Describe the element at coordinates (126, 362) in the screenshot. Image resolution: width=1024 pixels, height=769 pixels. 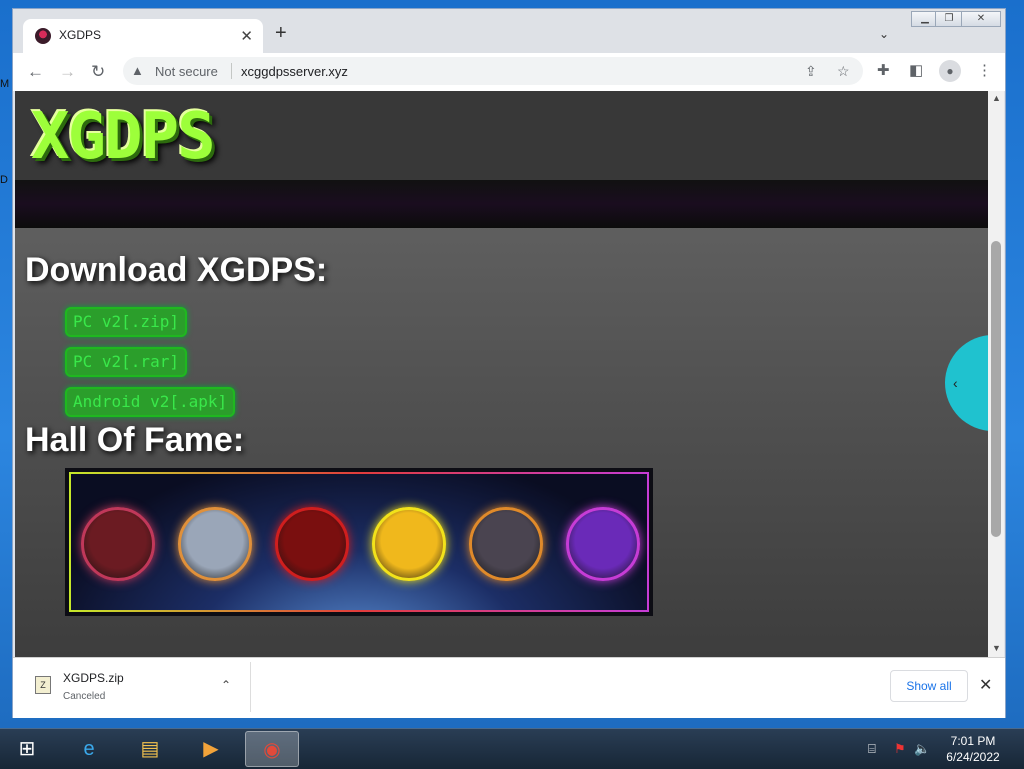
I see `download-pc-rar-button: PC v2[.rar]` at that location.